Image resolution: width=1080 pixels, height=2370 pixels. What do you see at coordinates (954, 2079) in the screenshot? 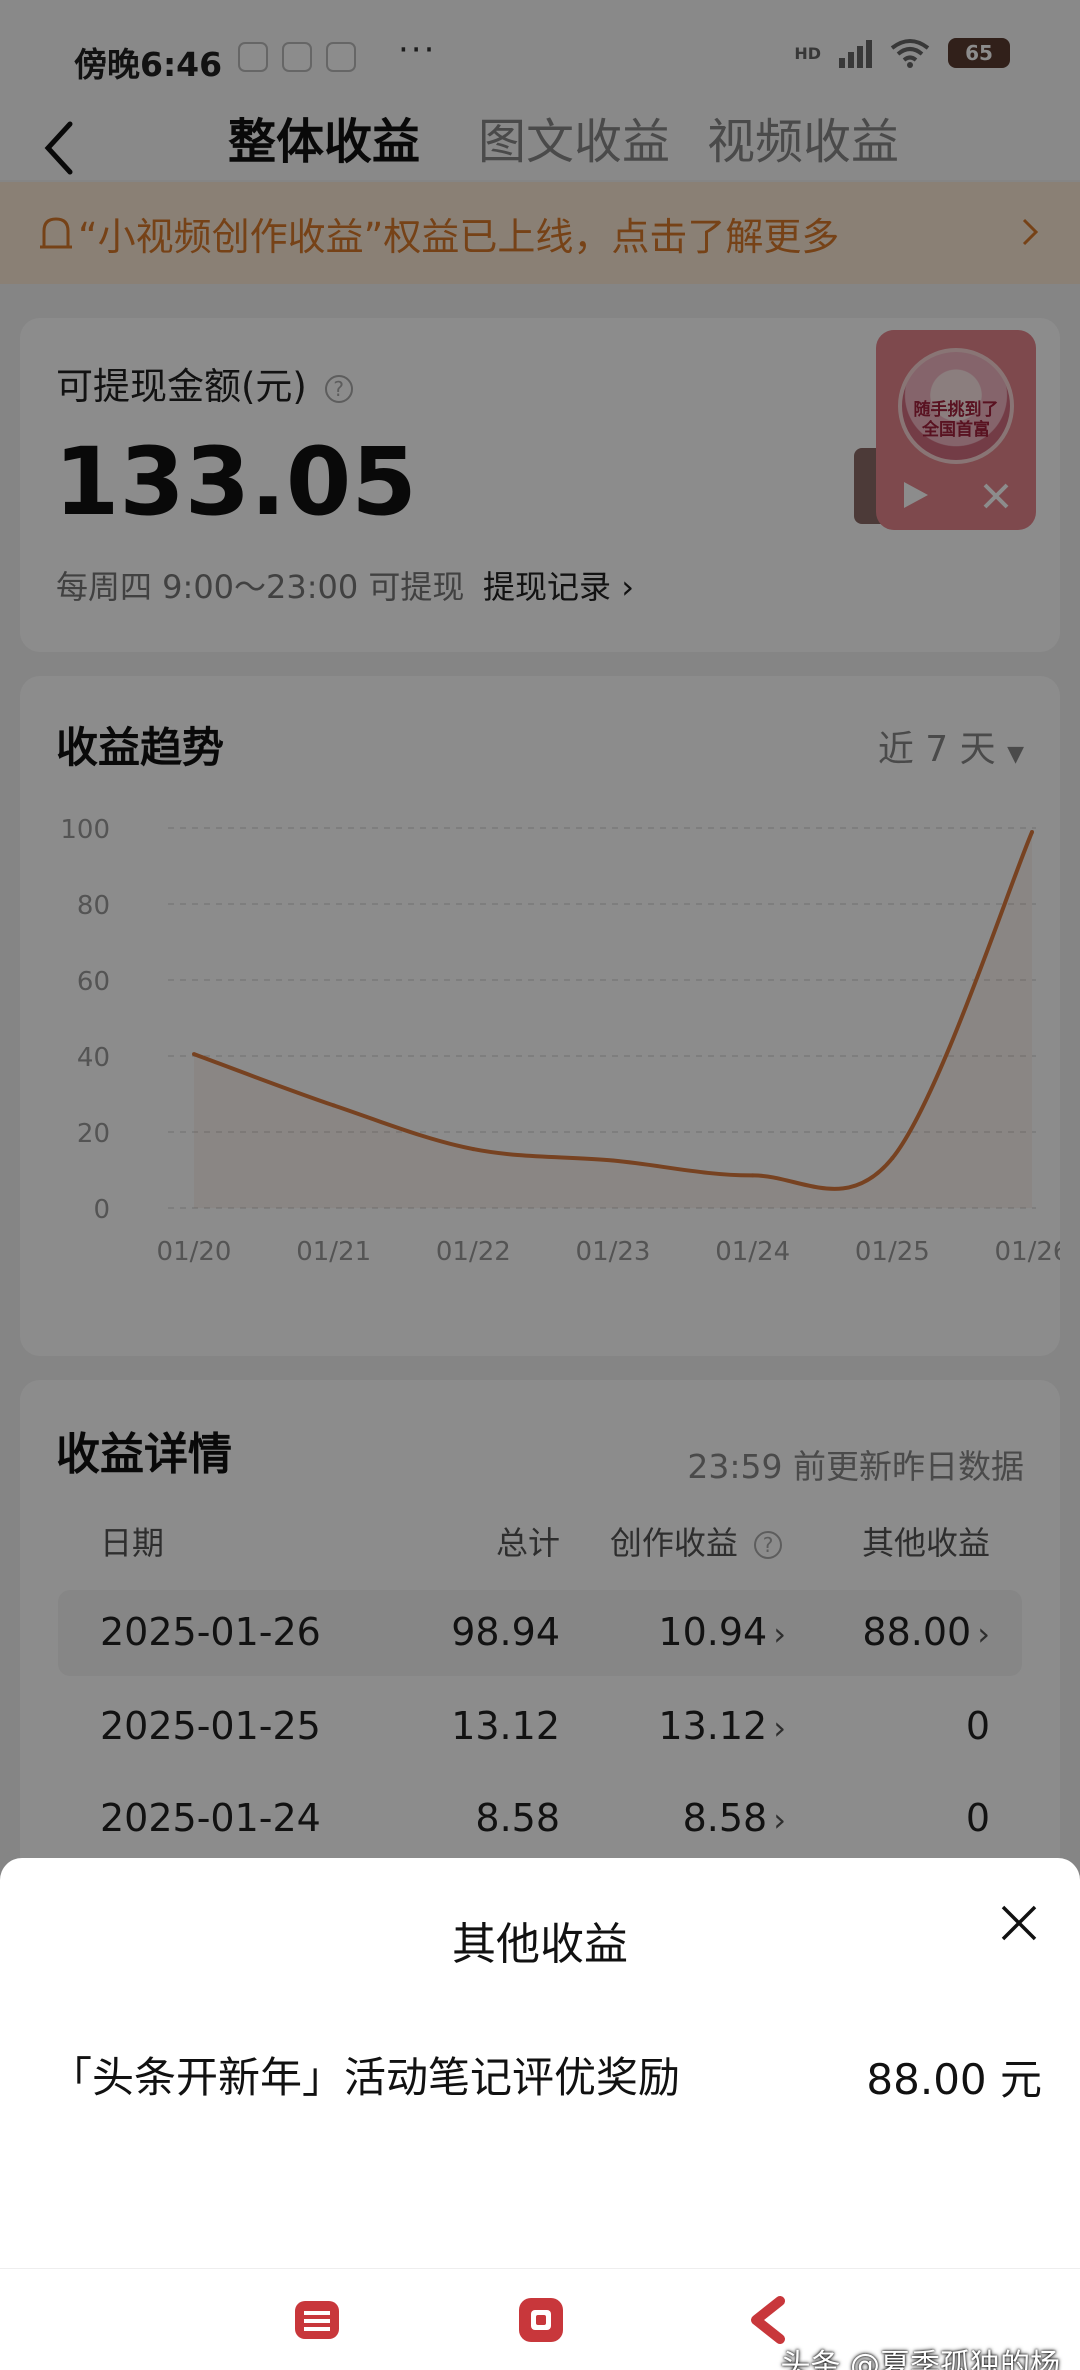
I see `sheet-item-amount: 88.00 元` at bounding box center [954, 2079].